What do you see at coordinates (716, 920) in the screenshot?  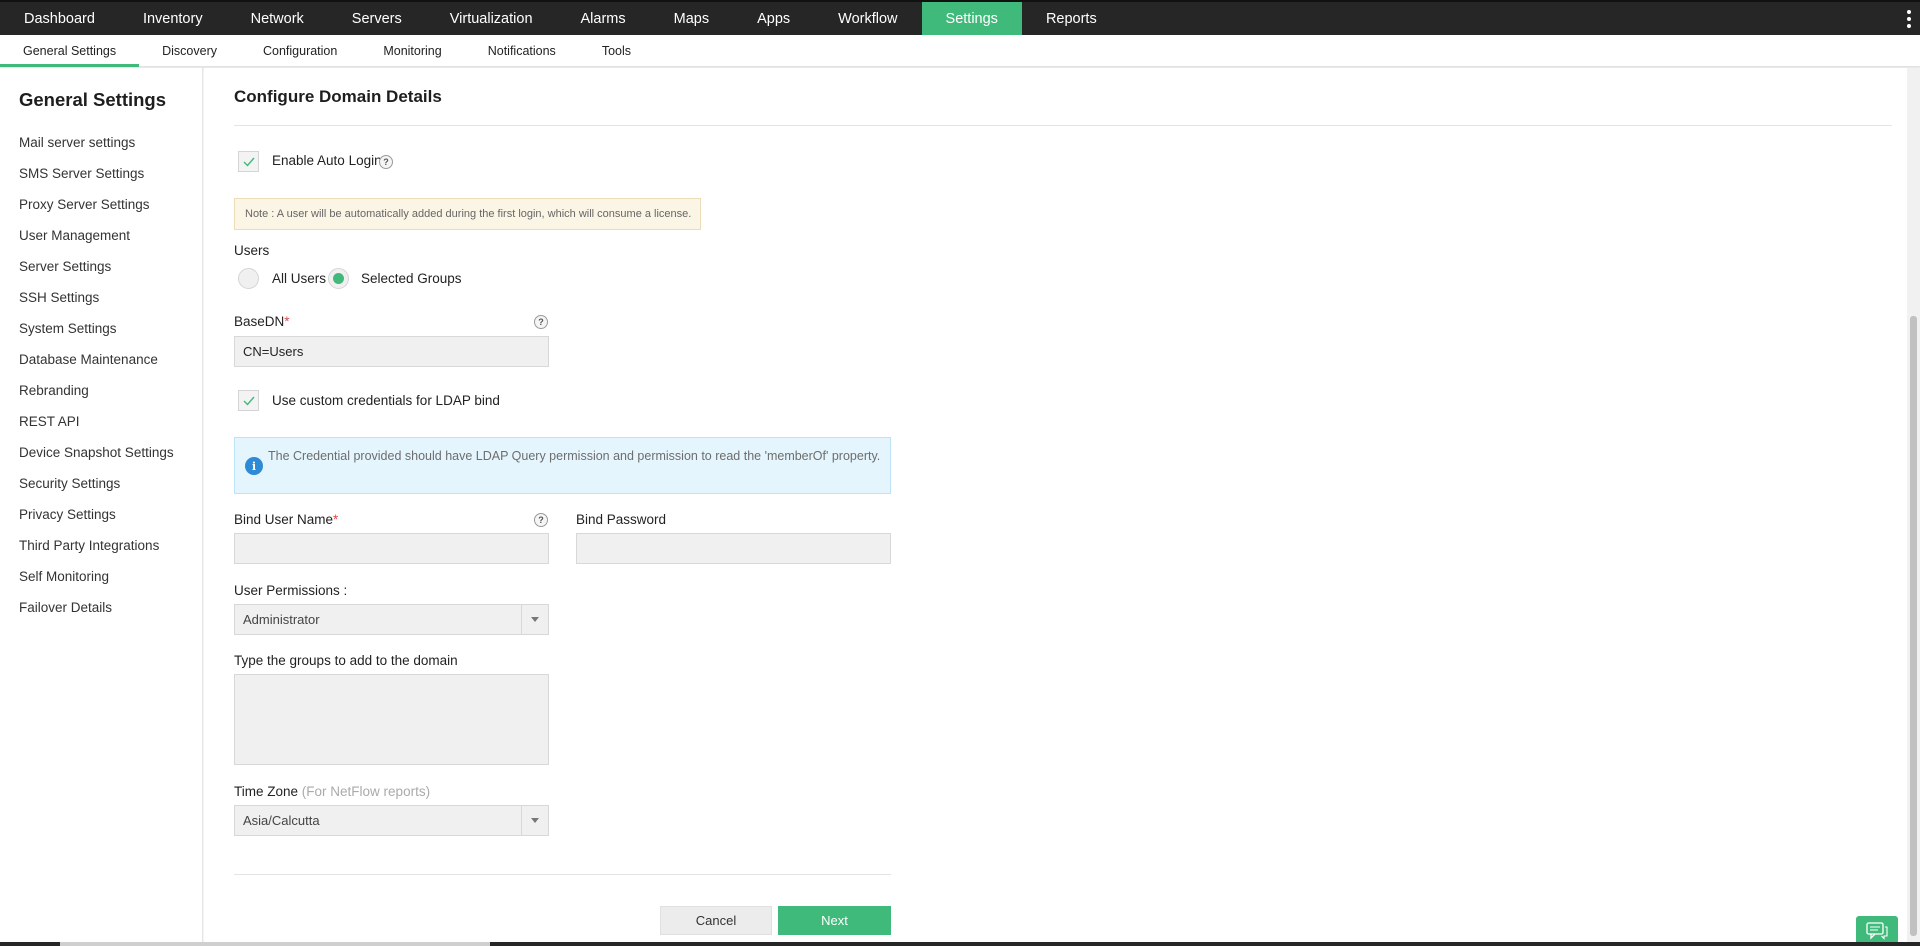 I see `cancel-button: Cancel` at bounding box center [716, 920].